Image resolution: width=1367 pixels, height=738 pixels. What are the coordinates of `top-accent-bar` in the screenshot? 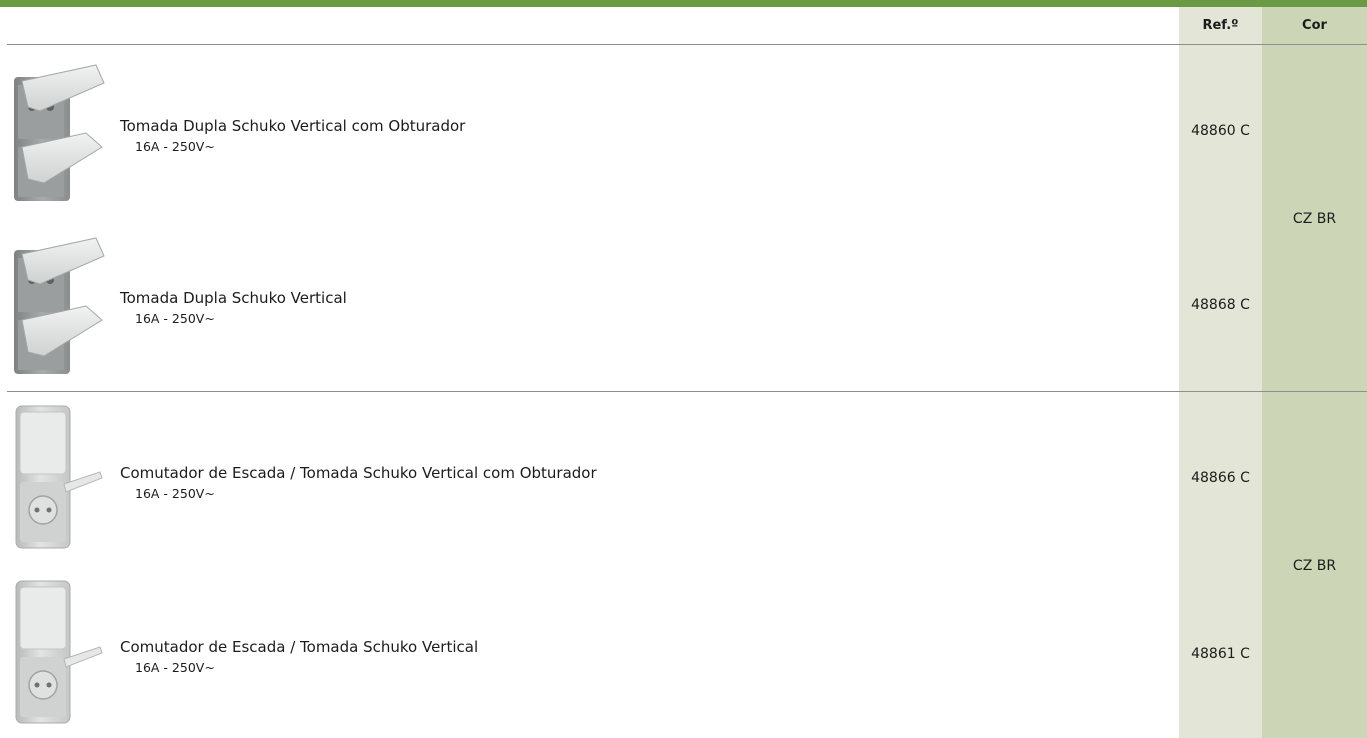 It's located at (683, 3).